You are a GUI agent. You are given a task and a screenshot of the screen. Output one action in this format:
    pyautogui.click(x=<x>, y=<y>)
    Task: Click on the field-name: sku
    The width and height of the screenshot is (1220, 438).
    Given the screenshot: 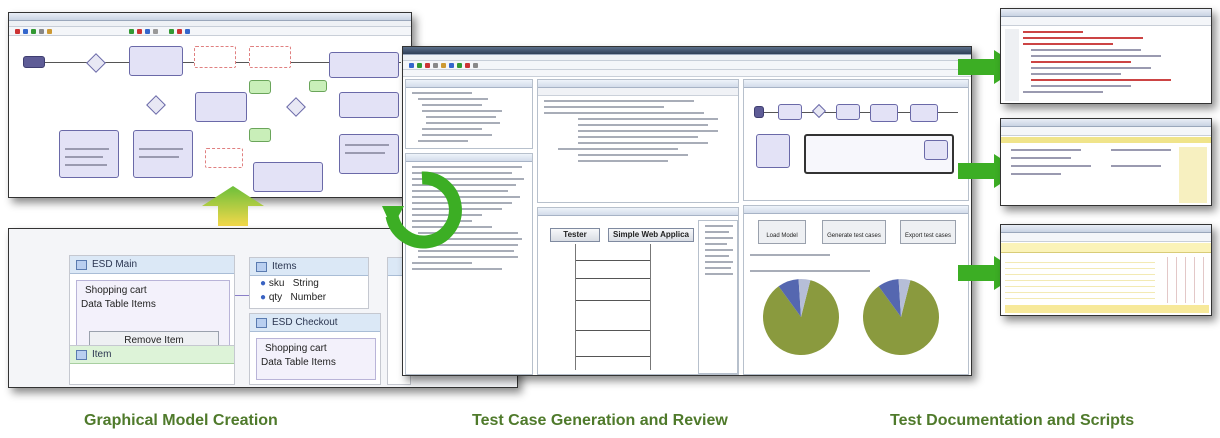 What is the action you would take?
    pyautogui.click(x=276, y=283)
    